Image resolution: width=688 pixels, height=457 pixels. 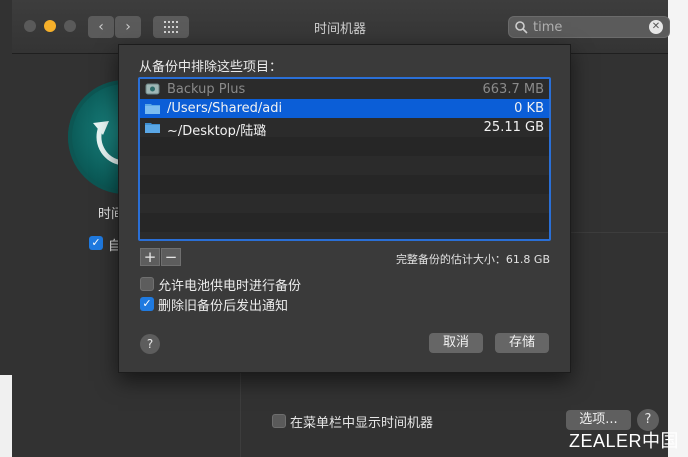 I want to click on add-button: +, so click(x=150, y=257).